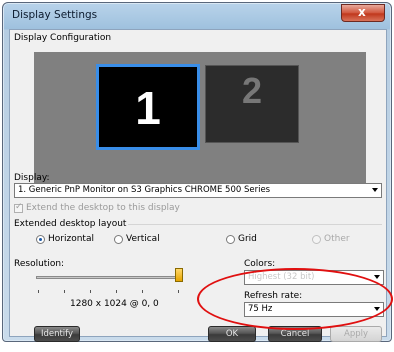  What do you see at coordinates (55, 15) in the screenshot?
I see `window-title: Display Settings` at bounding box center [55, 15].